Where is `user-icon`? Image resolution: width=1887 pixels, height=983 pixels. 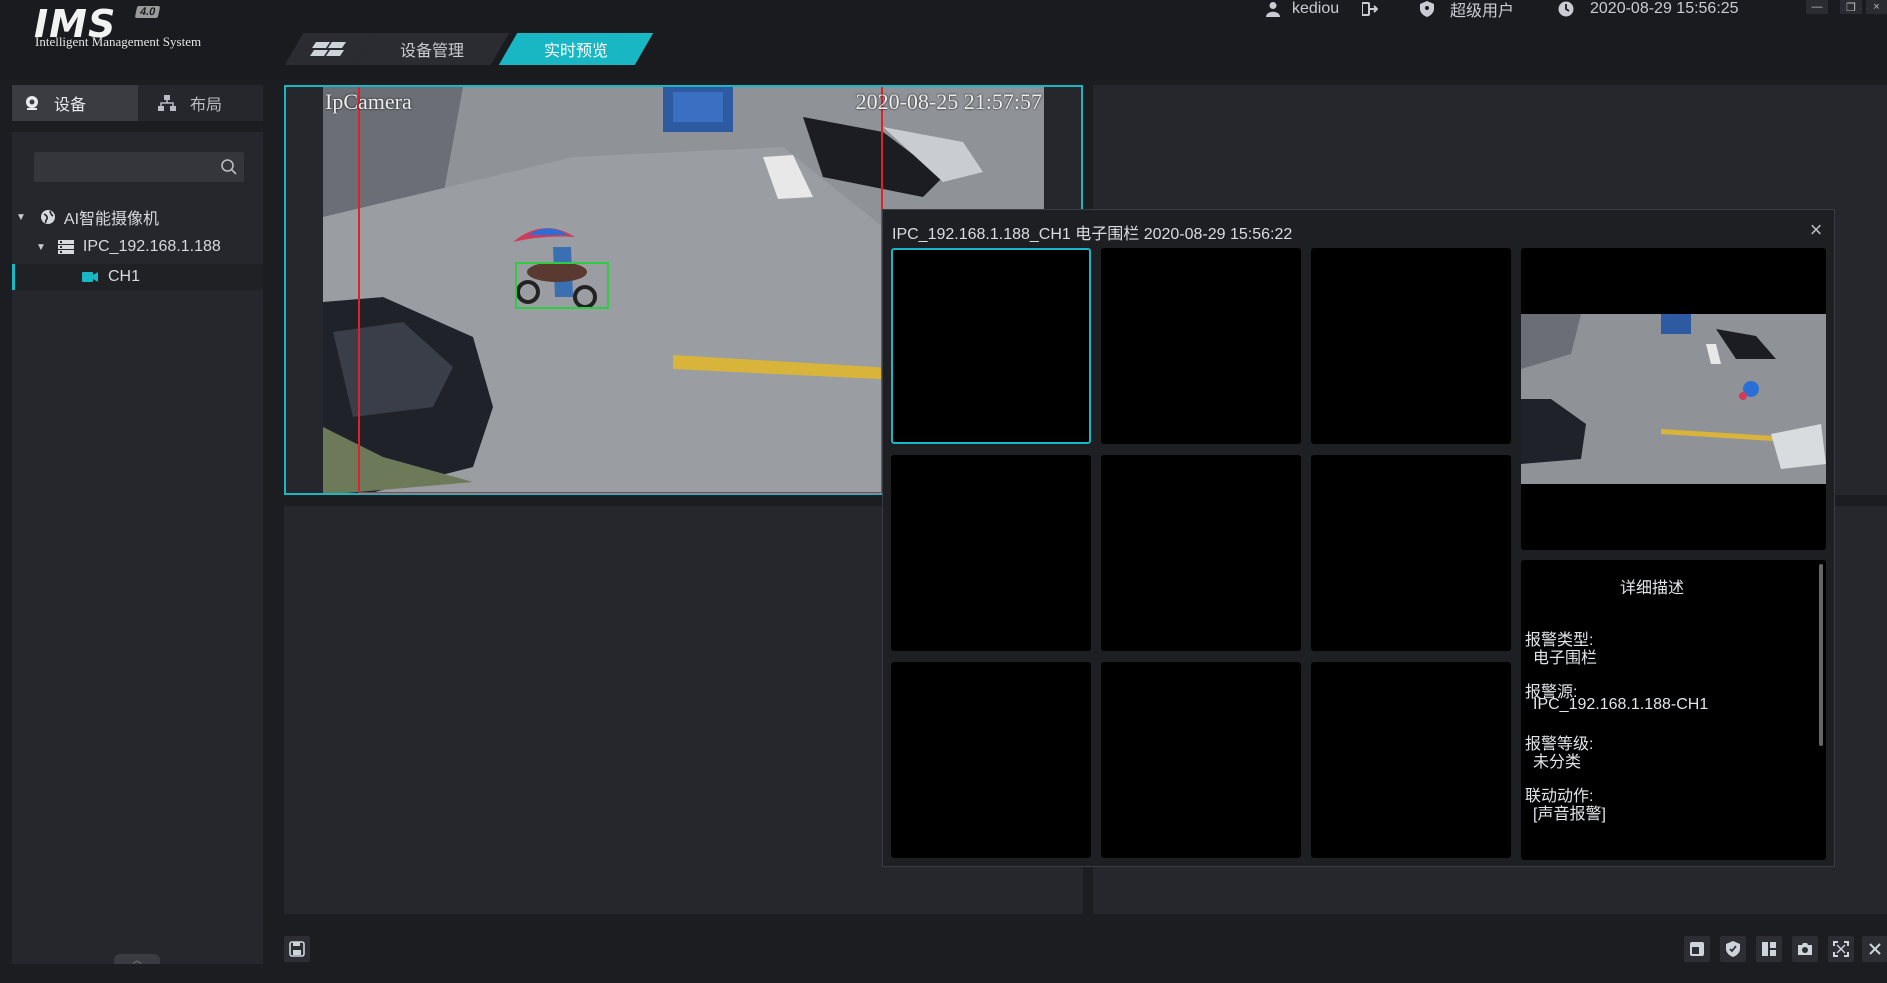
user-icon is located at coordinates (1273, 9).